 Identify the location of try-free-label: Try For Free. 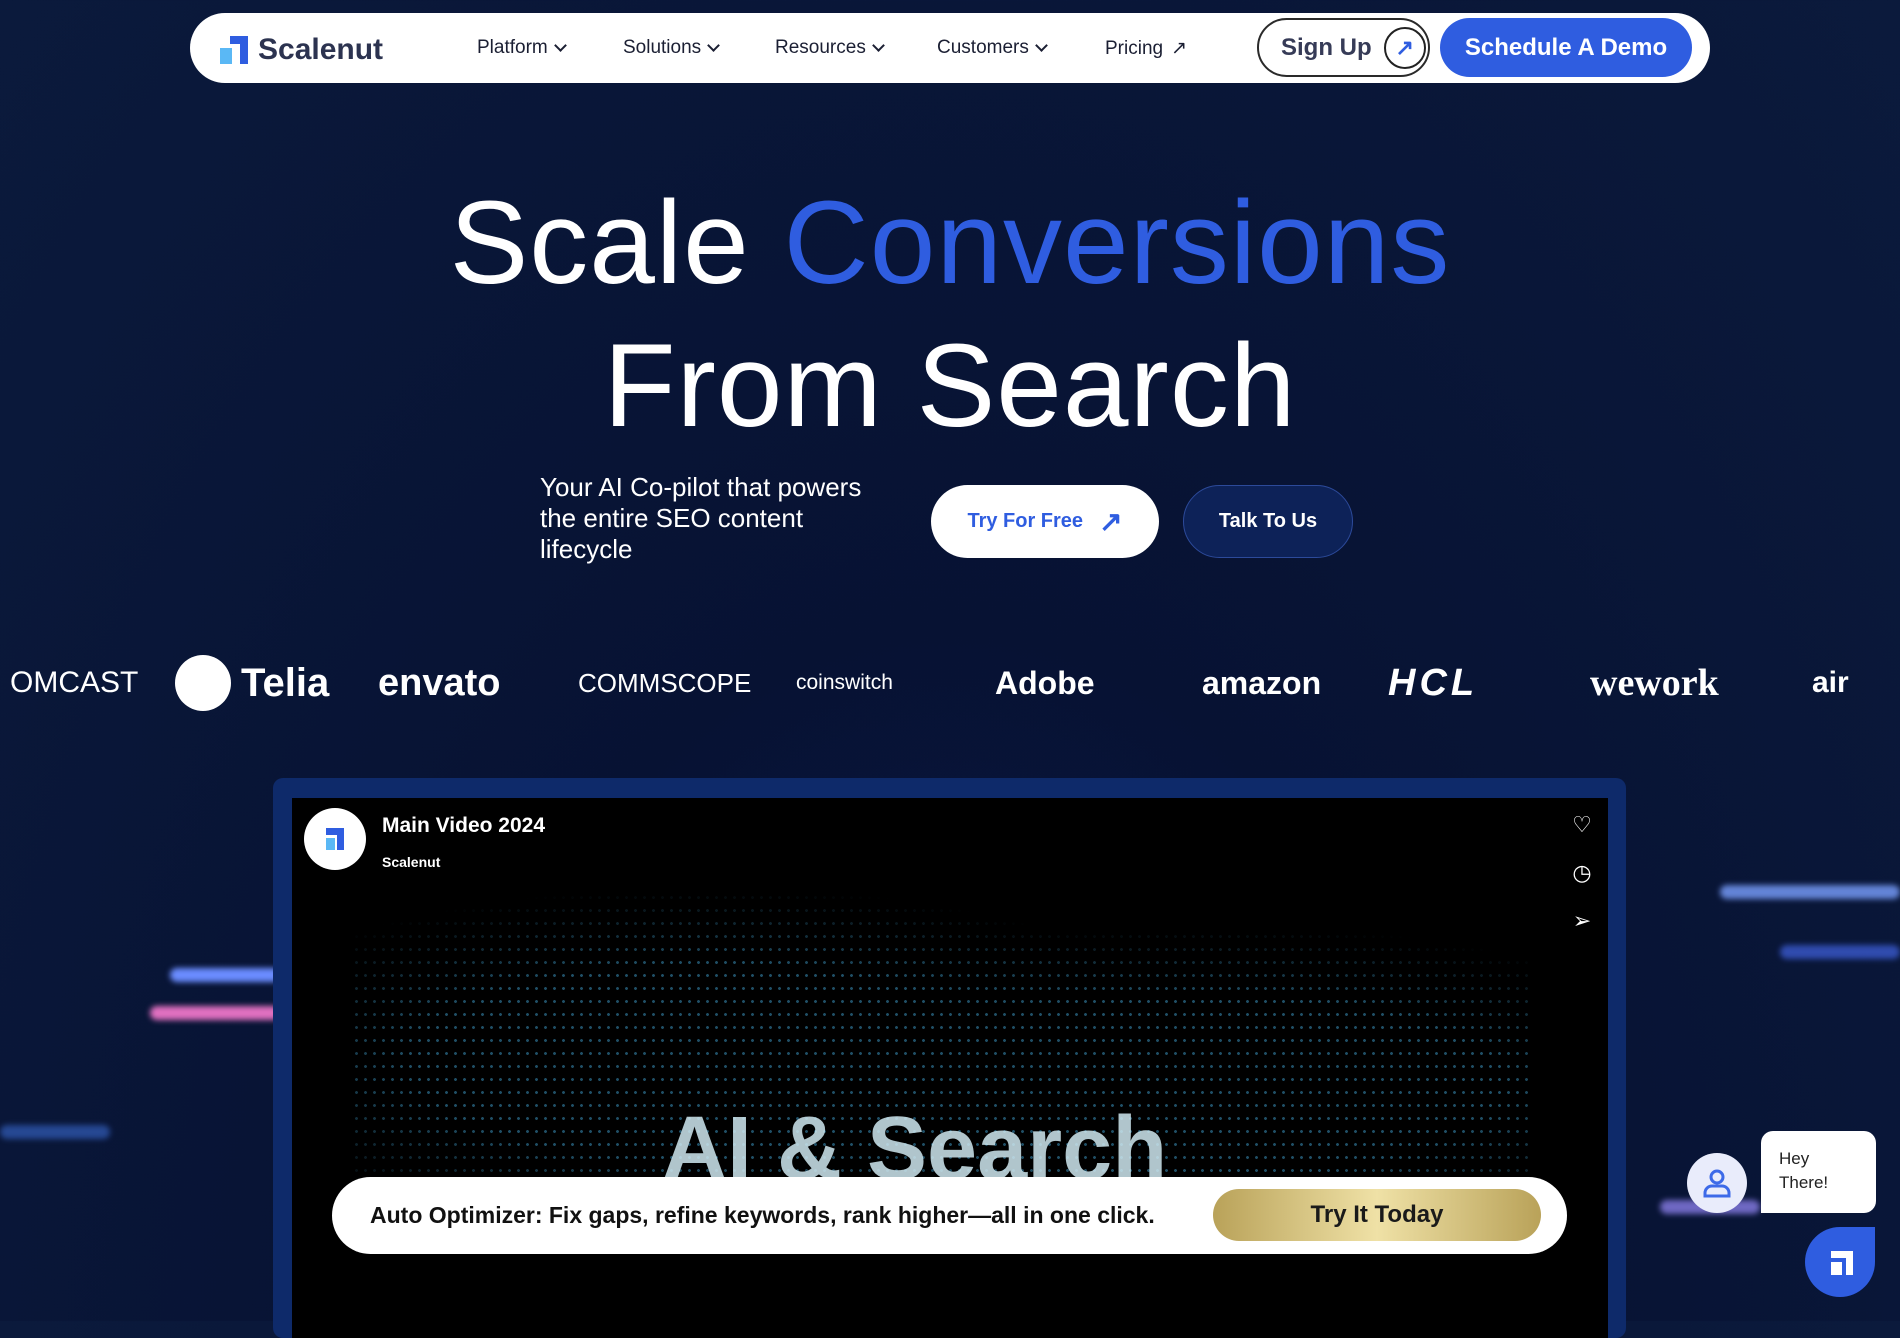
(1025, 521).